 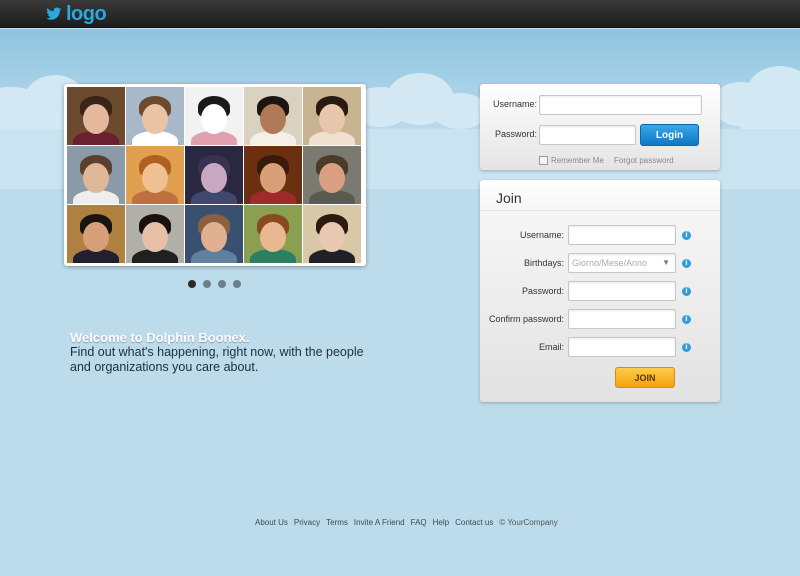 I want to click on join-password-input, so click(x=622, y=291).